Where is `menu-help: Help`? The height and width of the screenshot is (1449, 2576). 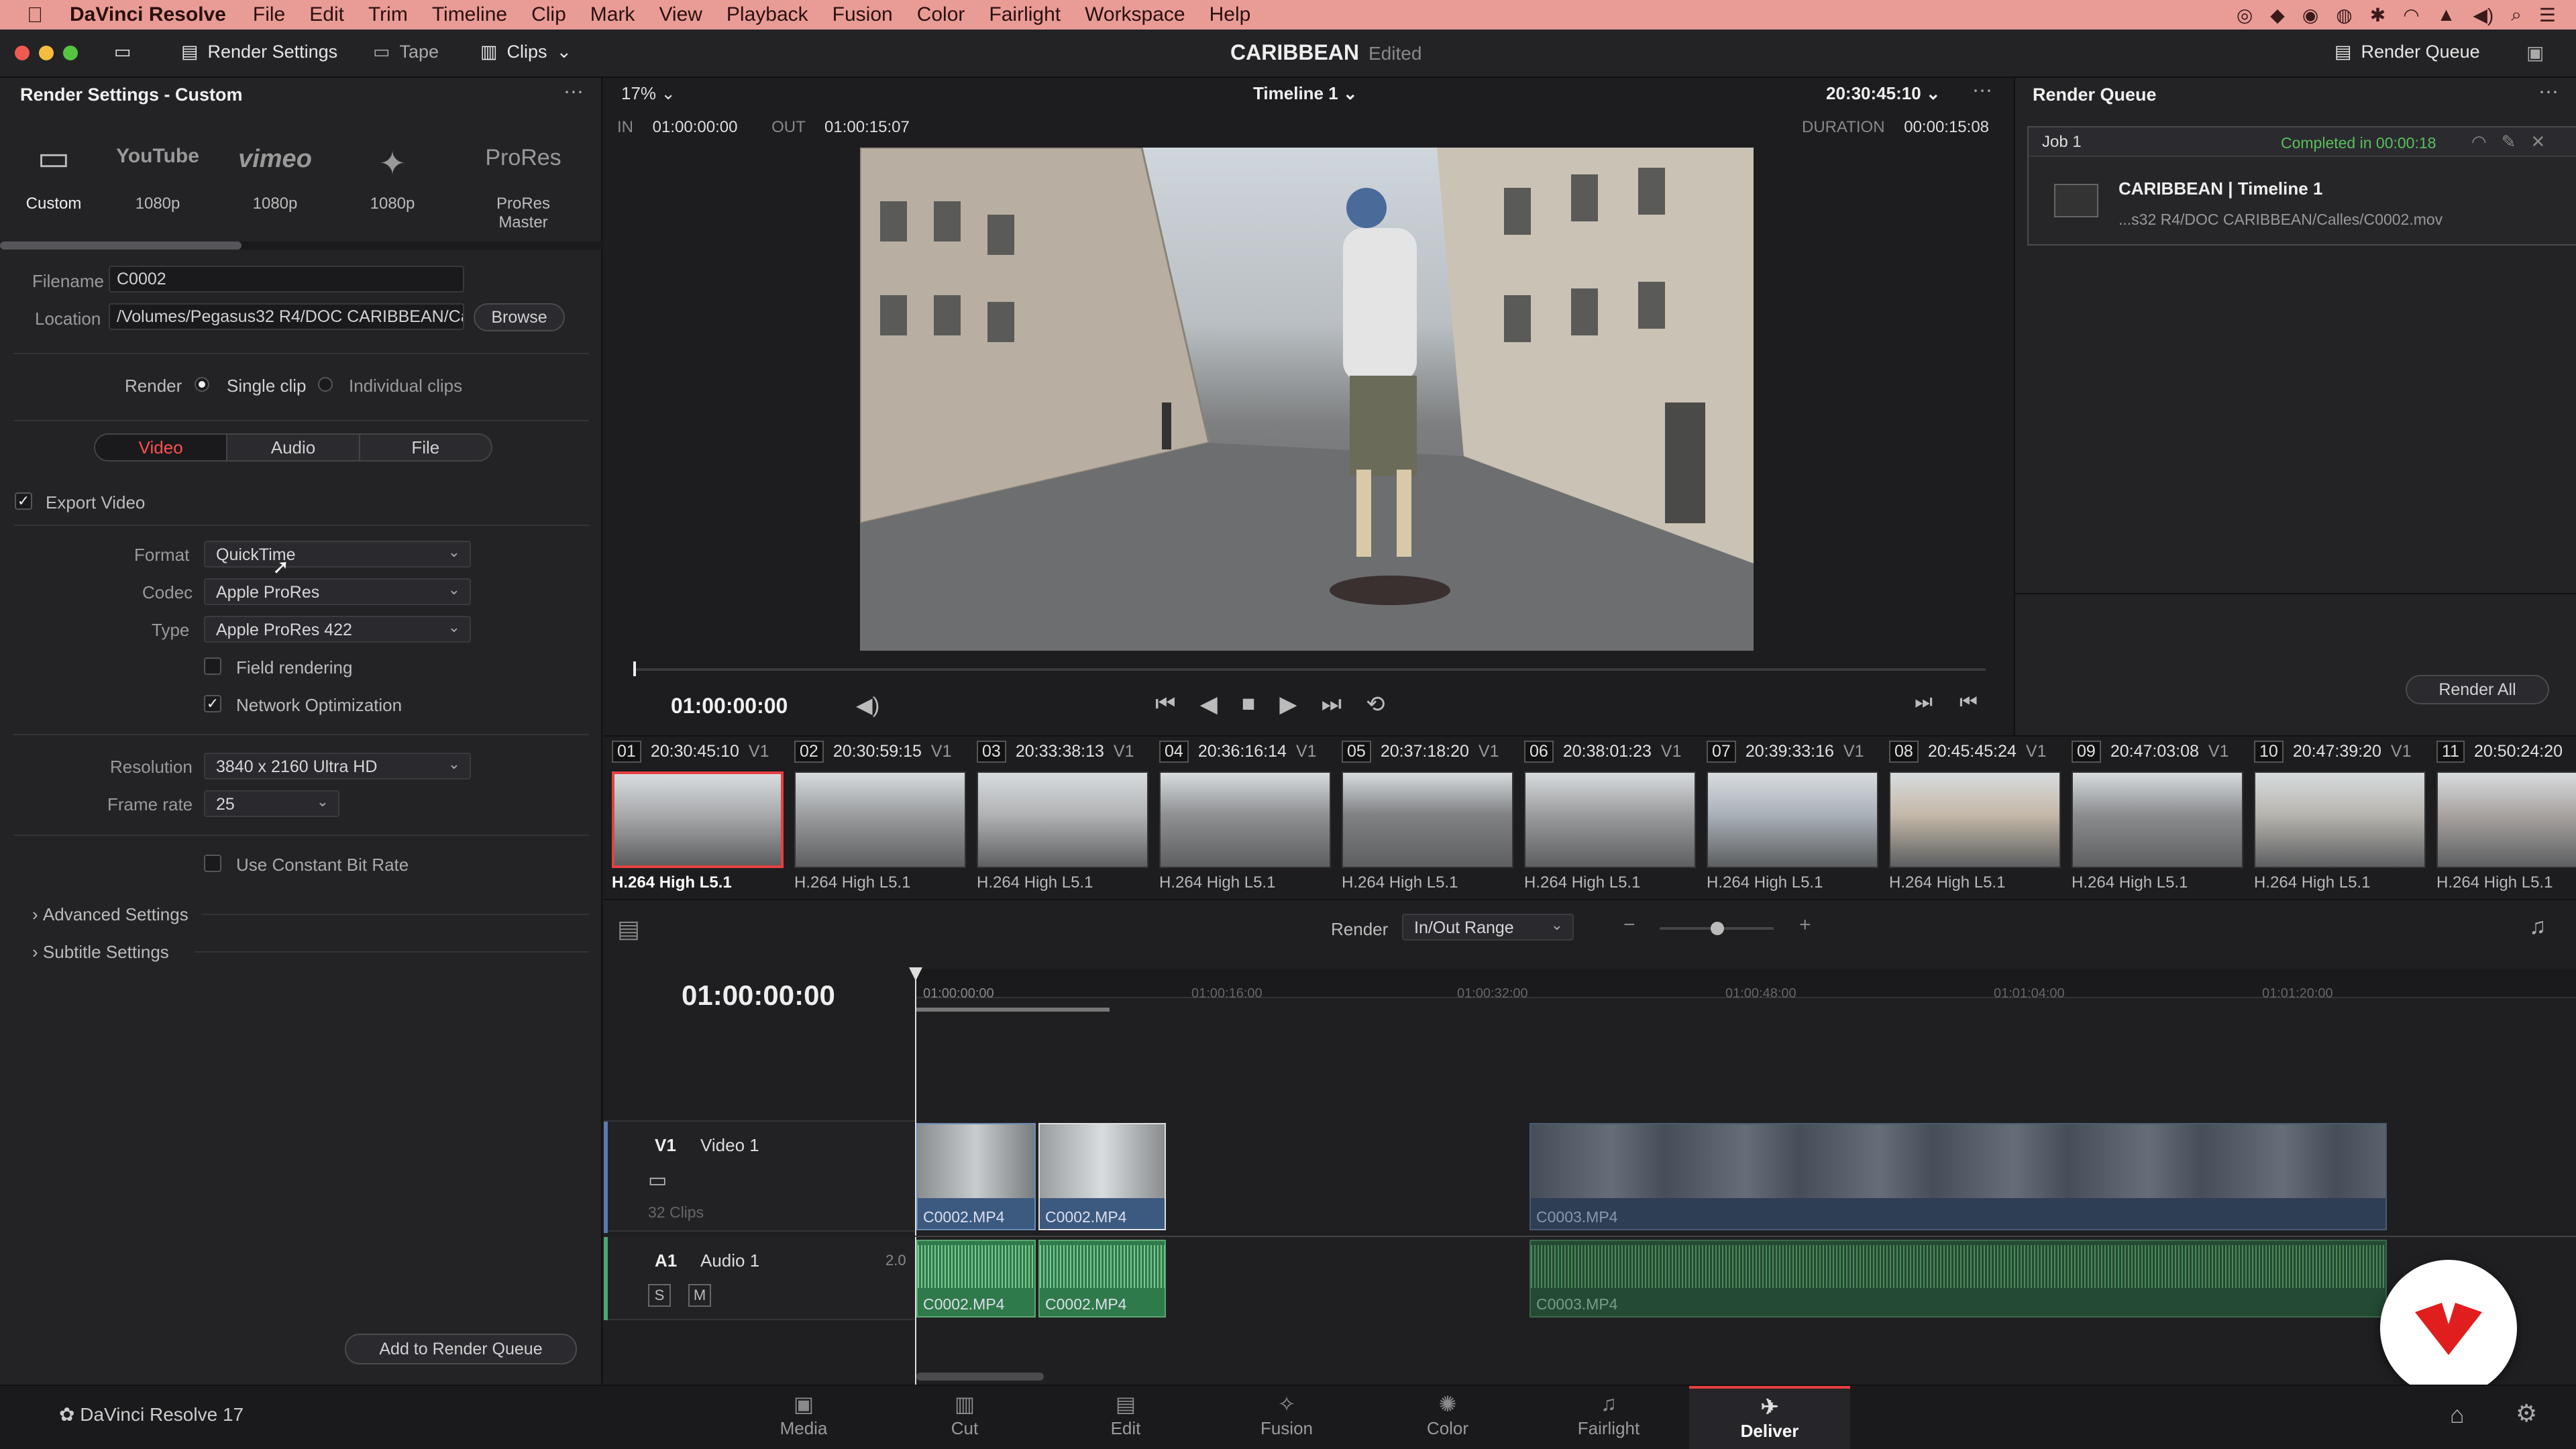
menu-help: Help is located at coordinates (1230, 14).